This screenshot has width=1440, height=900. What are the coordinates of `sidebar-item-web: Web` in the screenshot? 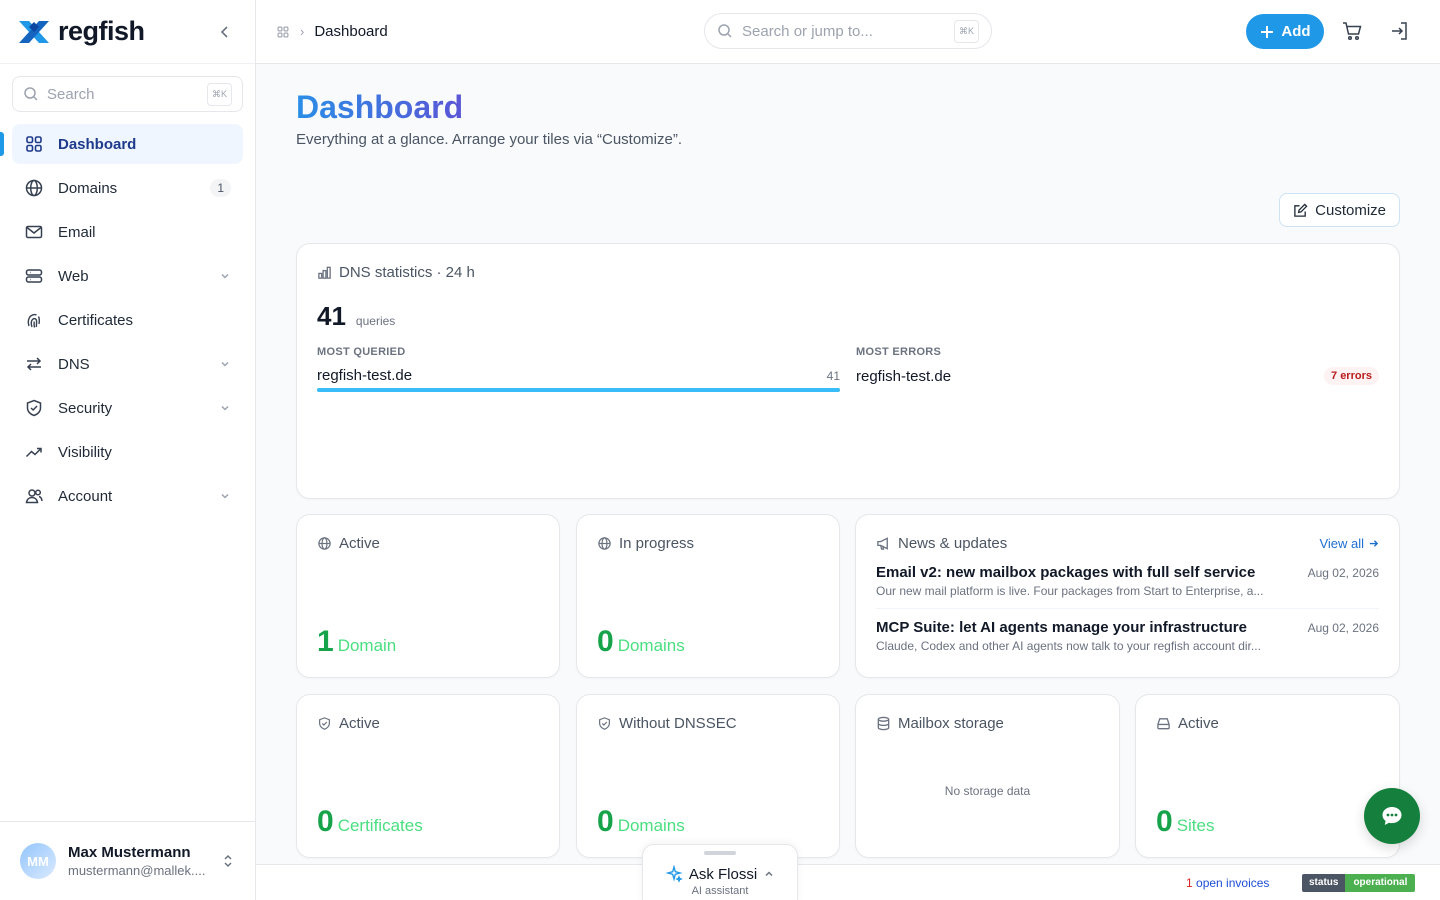 It's located at (127, 276).